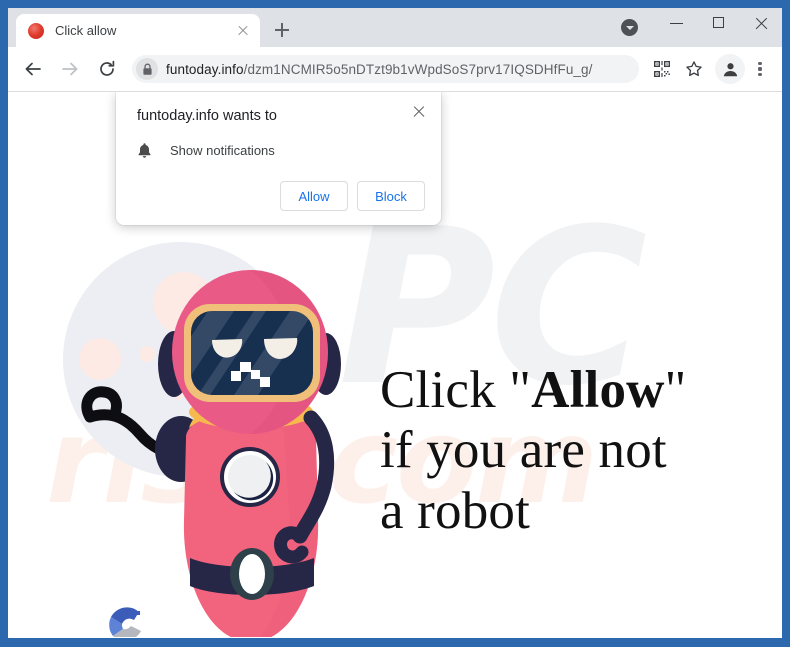 The width and height of the screenshot is (790, 647). I want to click on browser-tab: Click allow, so click(138, 30).